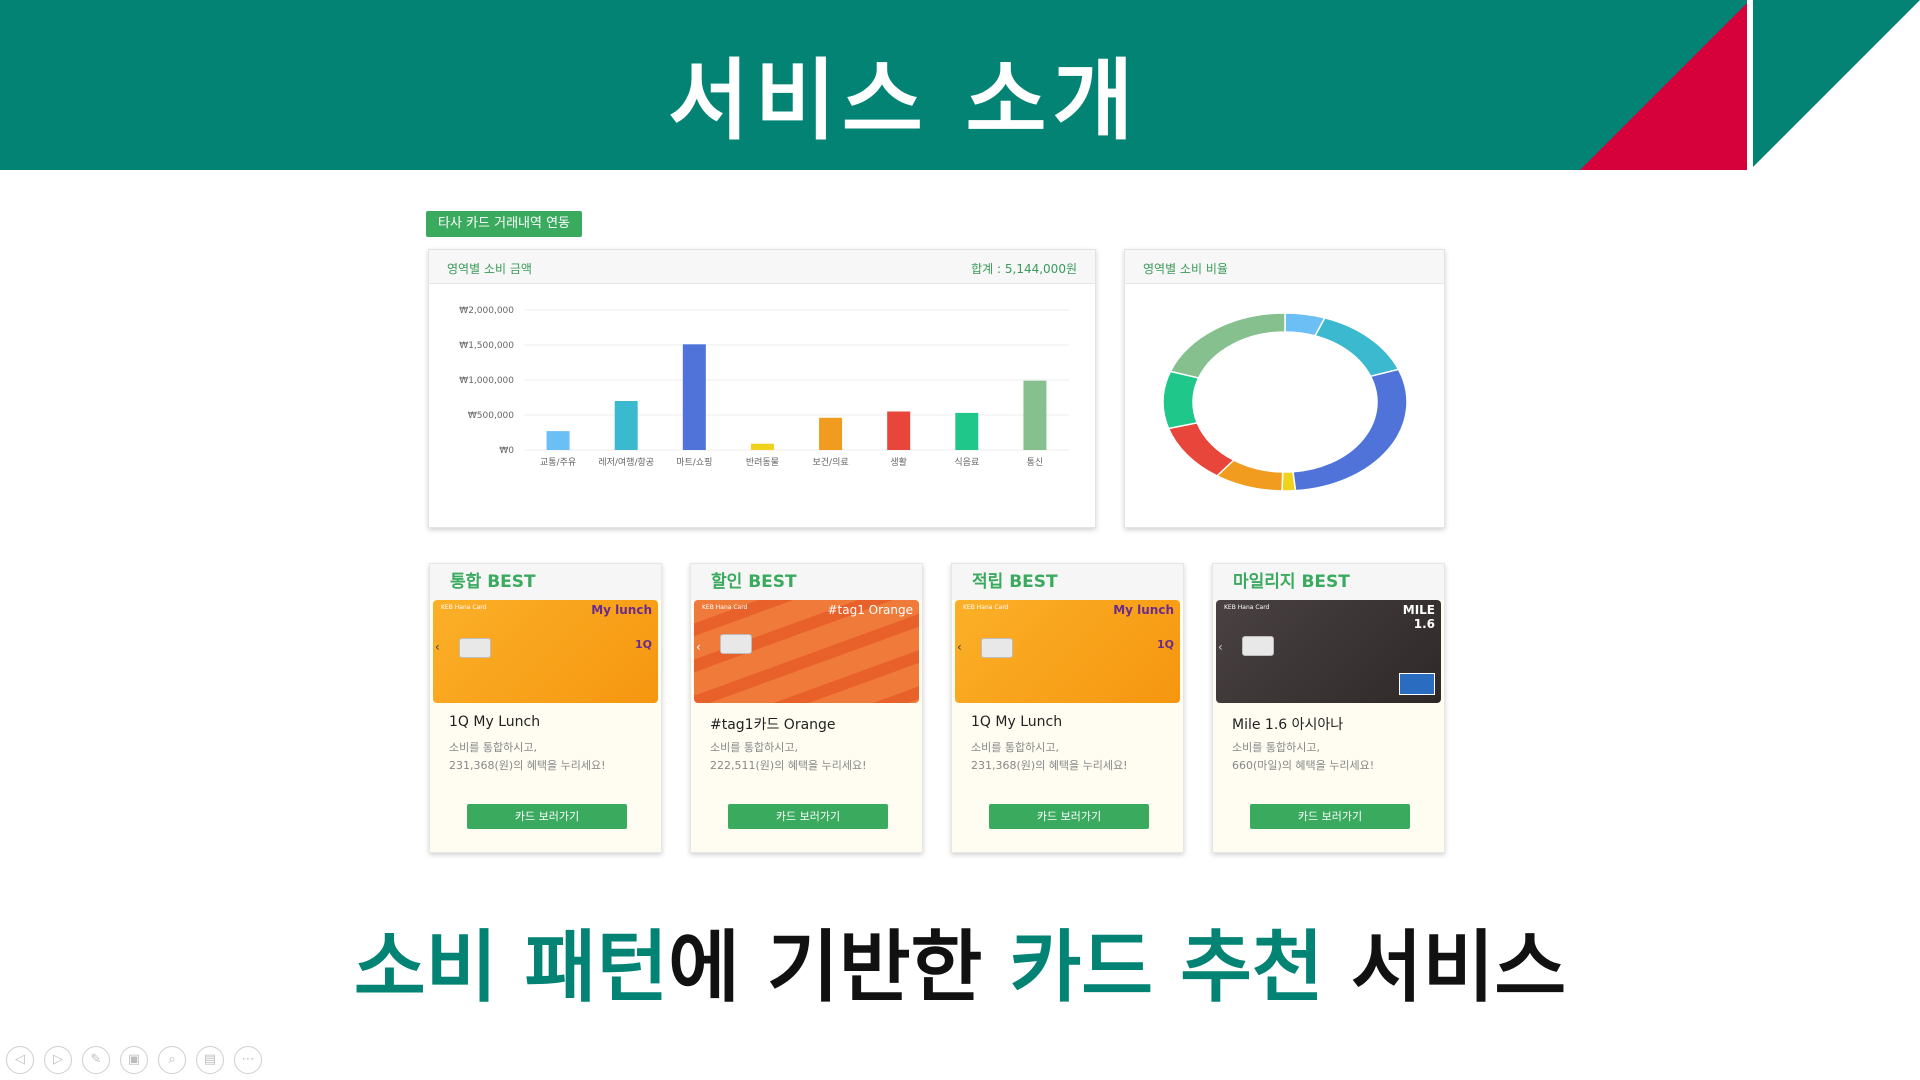 The image size is (1920, 1080). I want to click on bar-panel-title: 영역별 소비 금액, so click(489, 269).